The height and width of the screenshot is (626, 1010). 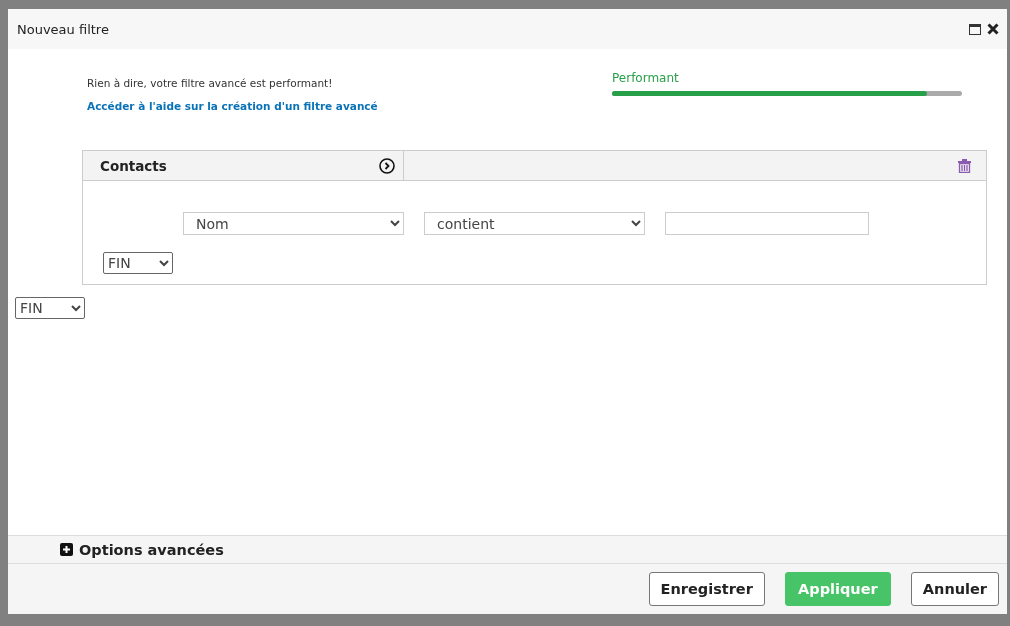 What do you see at coordinates (975, 29) in the screenshot?
I see `maximize-icon` at bounding box center [975, 29].